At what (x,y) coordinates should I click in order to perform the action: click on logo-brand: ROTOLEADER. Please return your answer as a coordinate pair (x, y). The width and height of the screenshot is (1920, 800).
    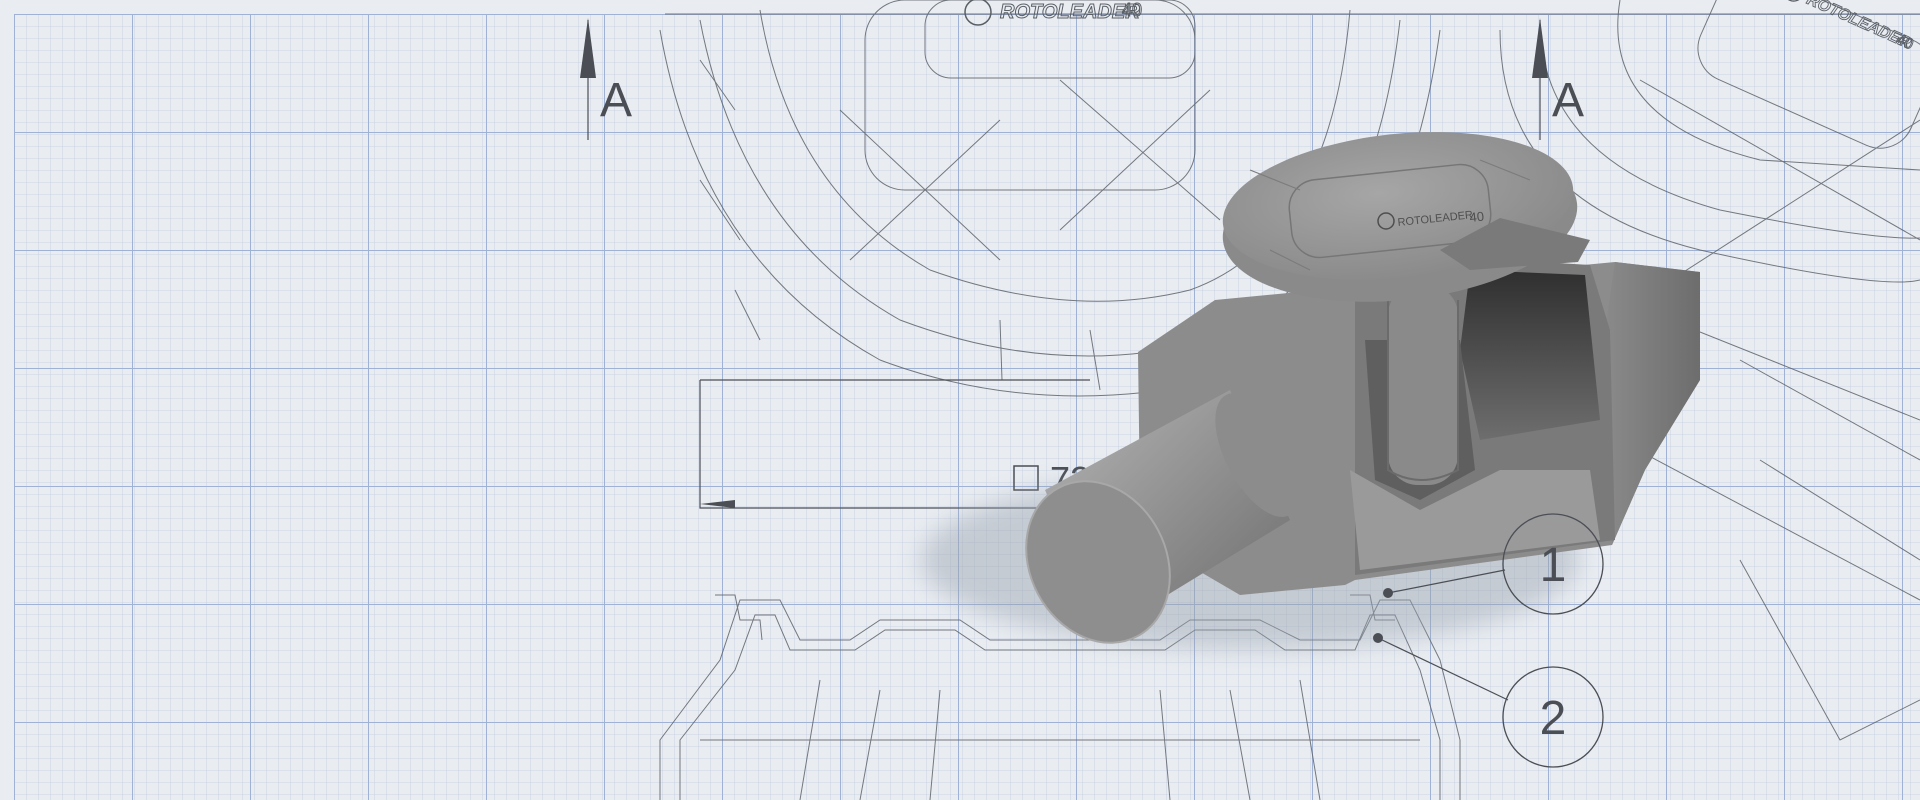
    Looking at the image, I should click on (1070, 12).